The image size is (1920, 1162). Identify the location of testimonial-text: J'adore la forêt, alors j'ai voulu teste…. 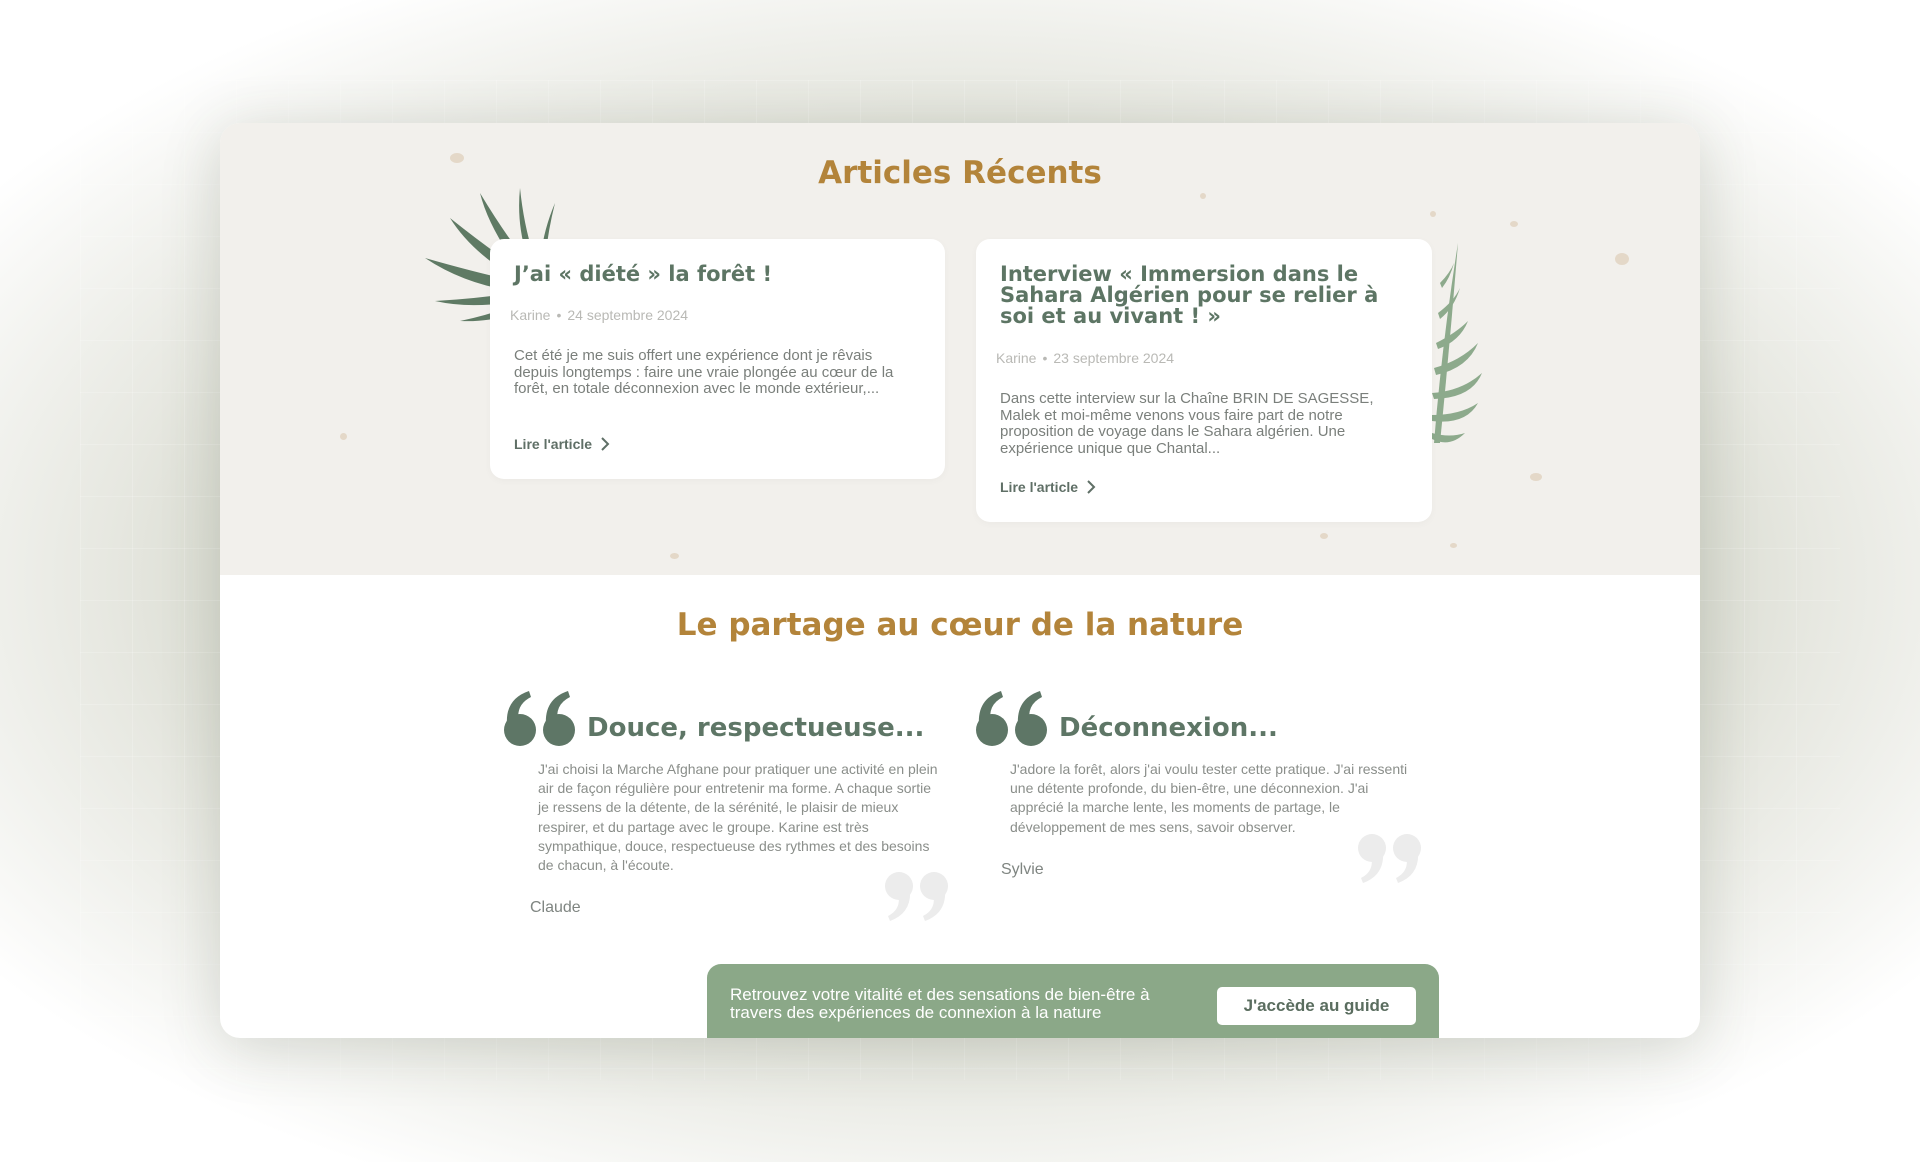
(1209, 798).